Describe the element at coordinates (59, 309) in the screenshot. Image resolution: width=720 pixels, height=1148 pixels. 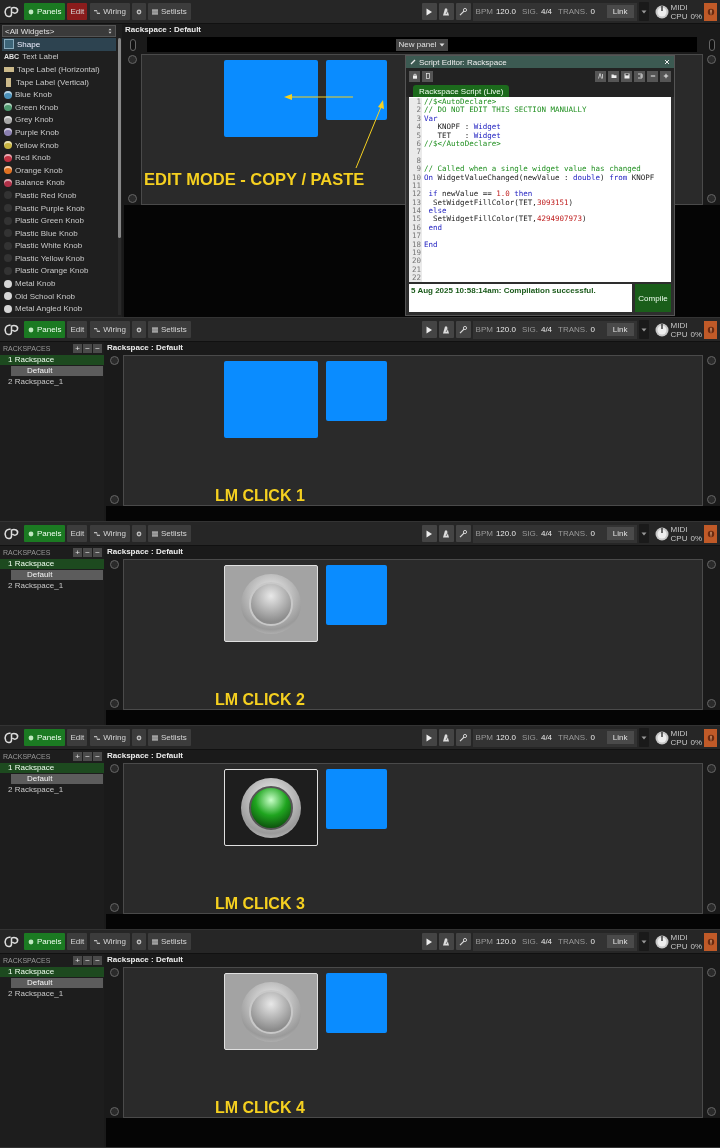
I see `palette-item: Metal Angled Knob` at that location.